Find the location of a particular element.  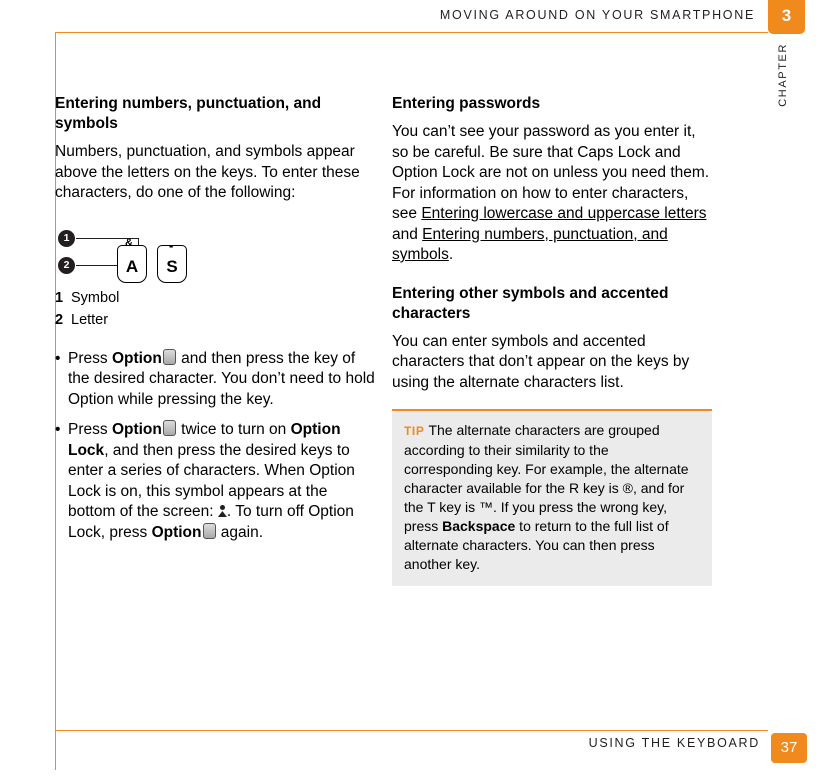

key-s-symbol: - is located at coordinates (171, 245).